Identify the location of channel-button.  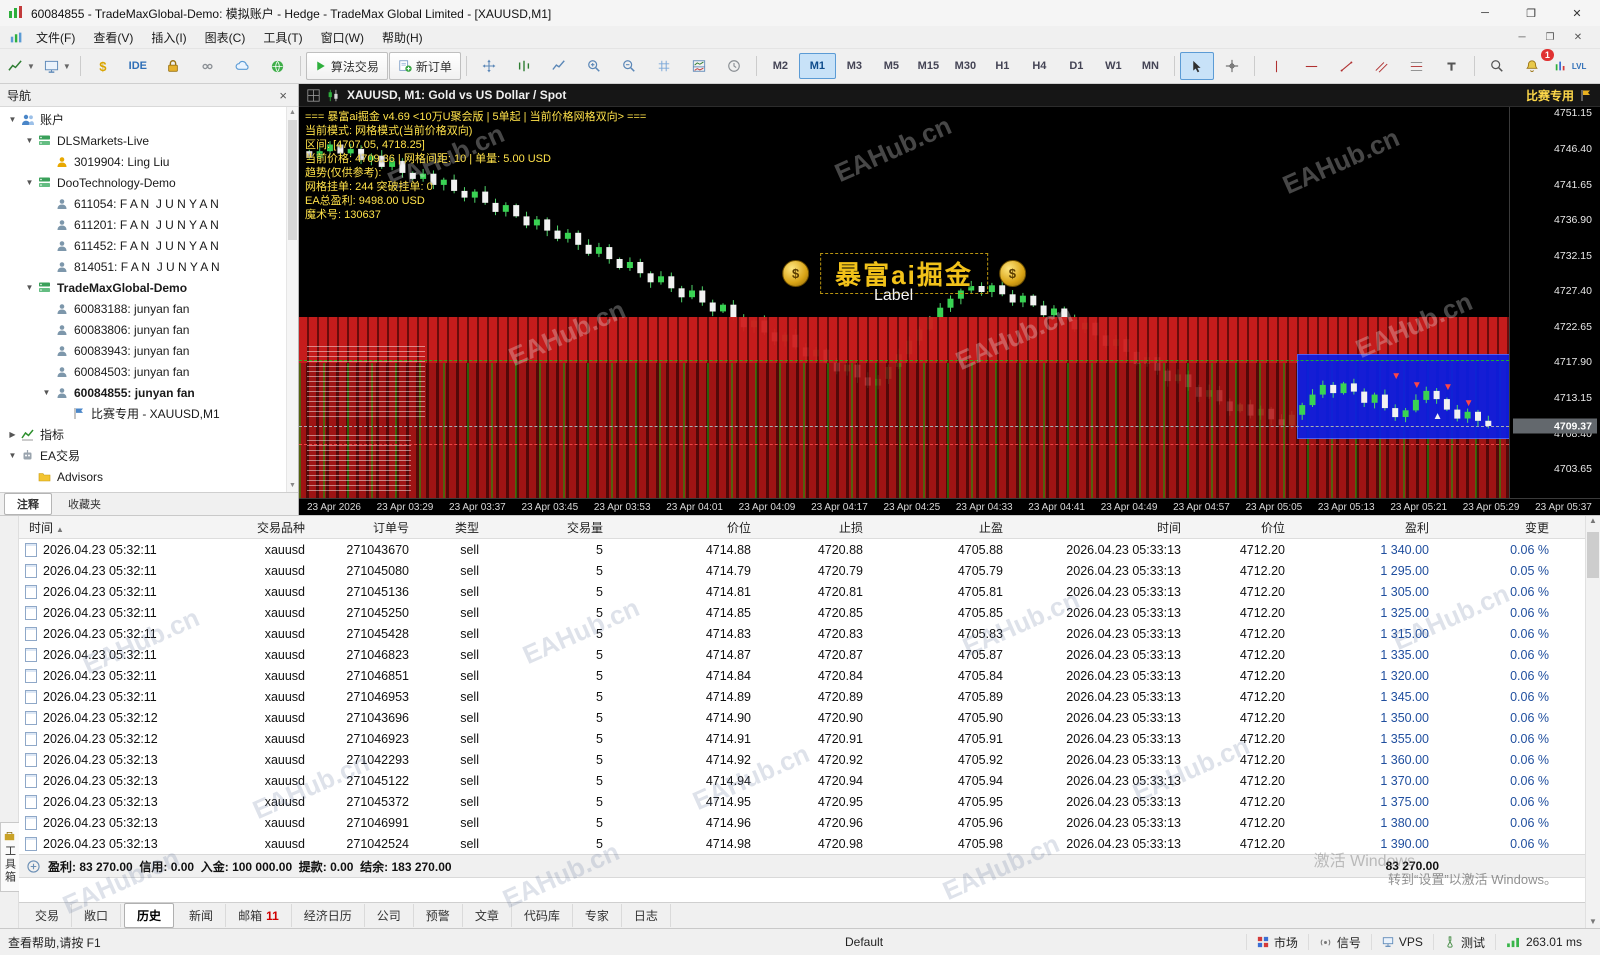
(1382, 66).